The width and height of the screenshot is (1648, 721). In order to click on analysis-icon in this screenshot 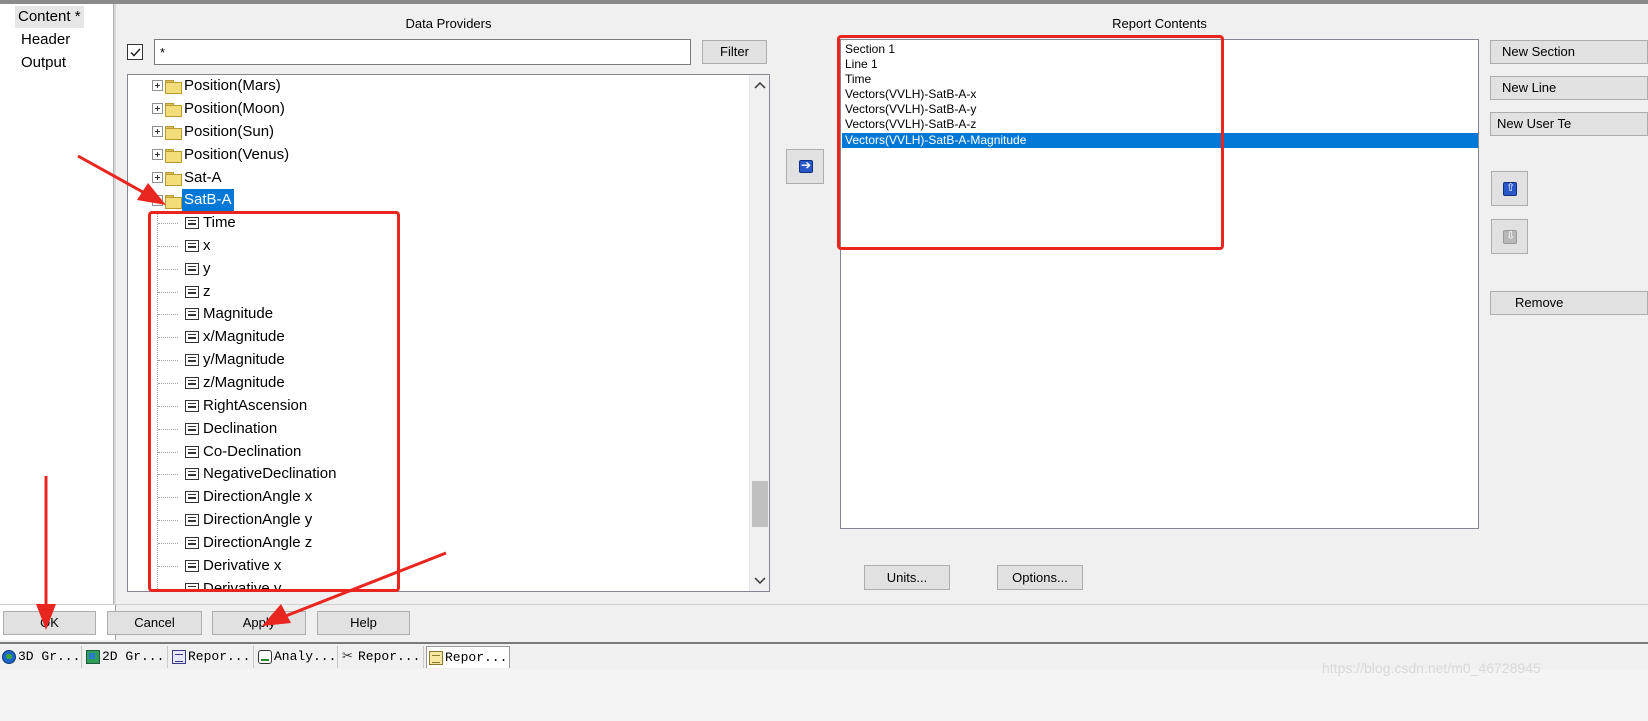, I will do `click(265, 657)`.